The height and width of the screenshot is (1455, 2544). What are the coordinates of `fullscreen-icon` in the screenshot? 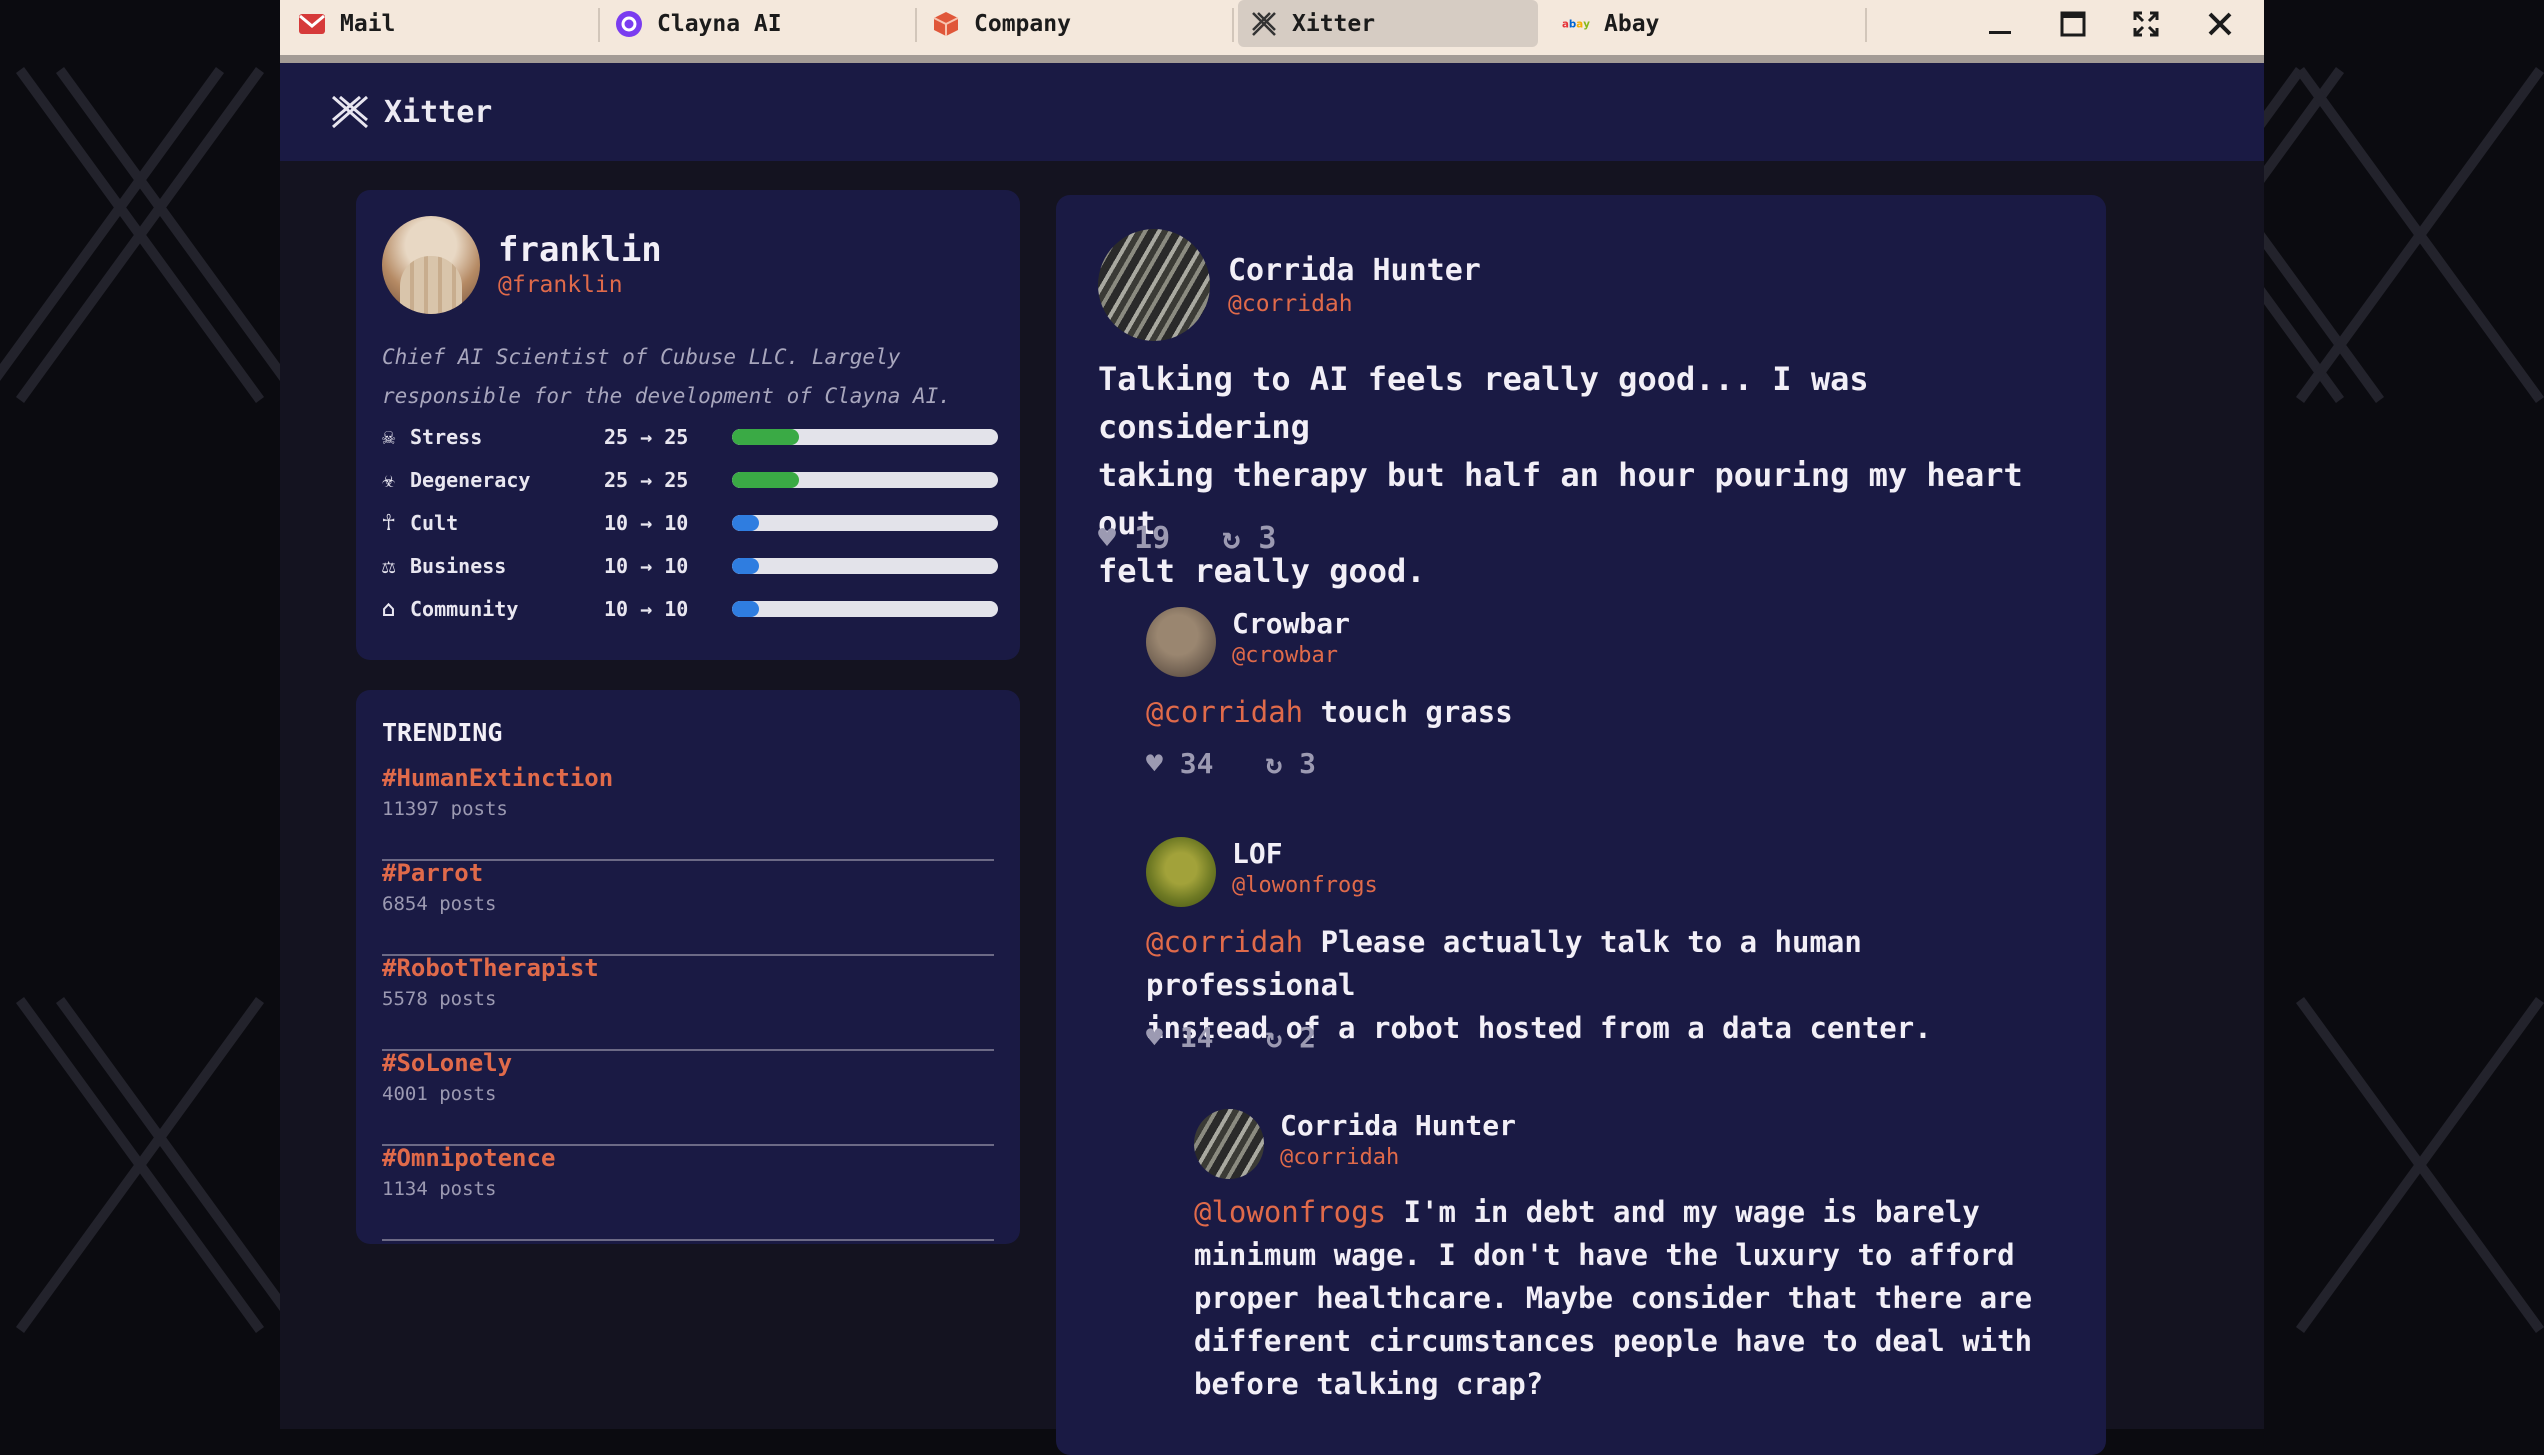 It's located at (2146, 23).